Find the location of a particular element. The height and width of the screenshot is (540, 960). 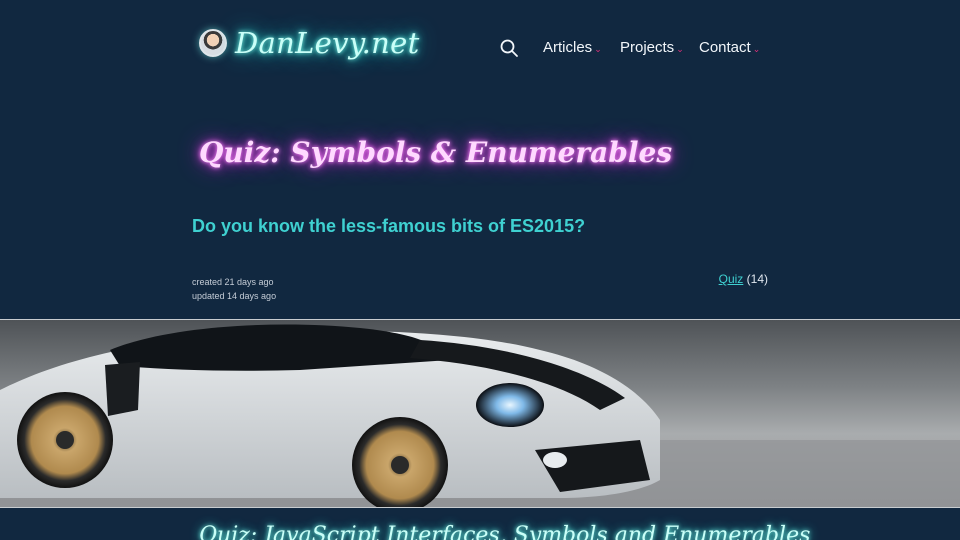

category-link: Quiz is located at coordinates (731, 279).